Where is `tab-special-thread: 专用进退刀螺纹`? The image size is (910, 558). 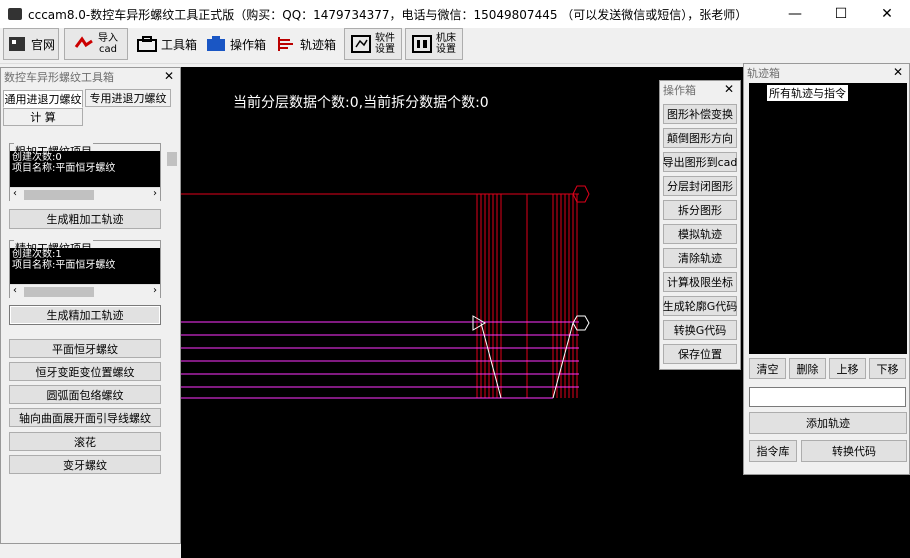 tab-special-thread: 专用进退刀螺纹 is located at coordinates (128, 98).